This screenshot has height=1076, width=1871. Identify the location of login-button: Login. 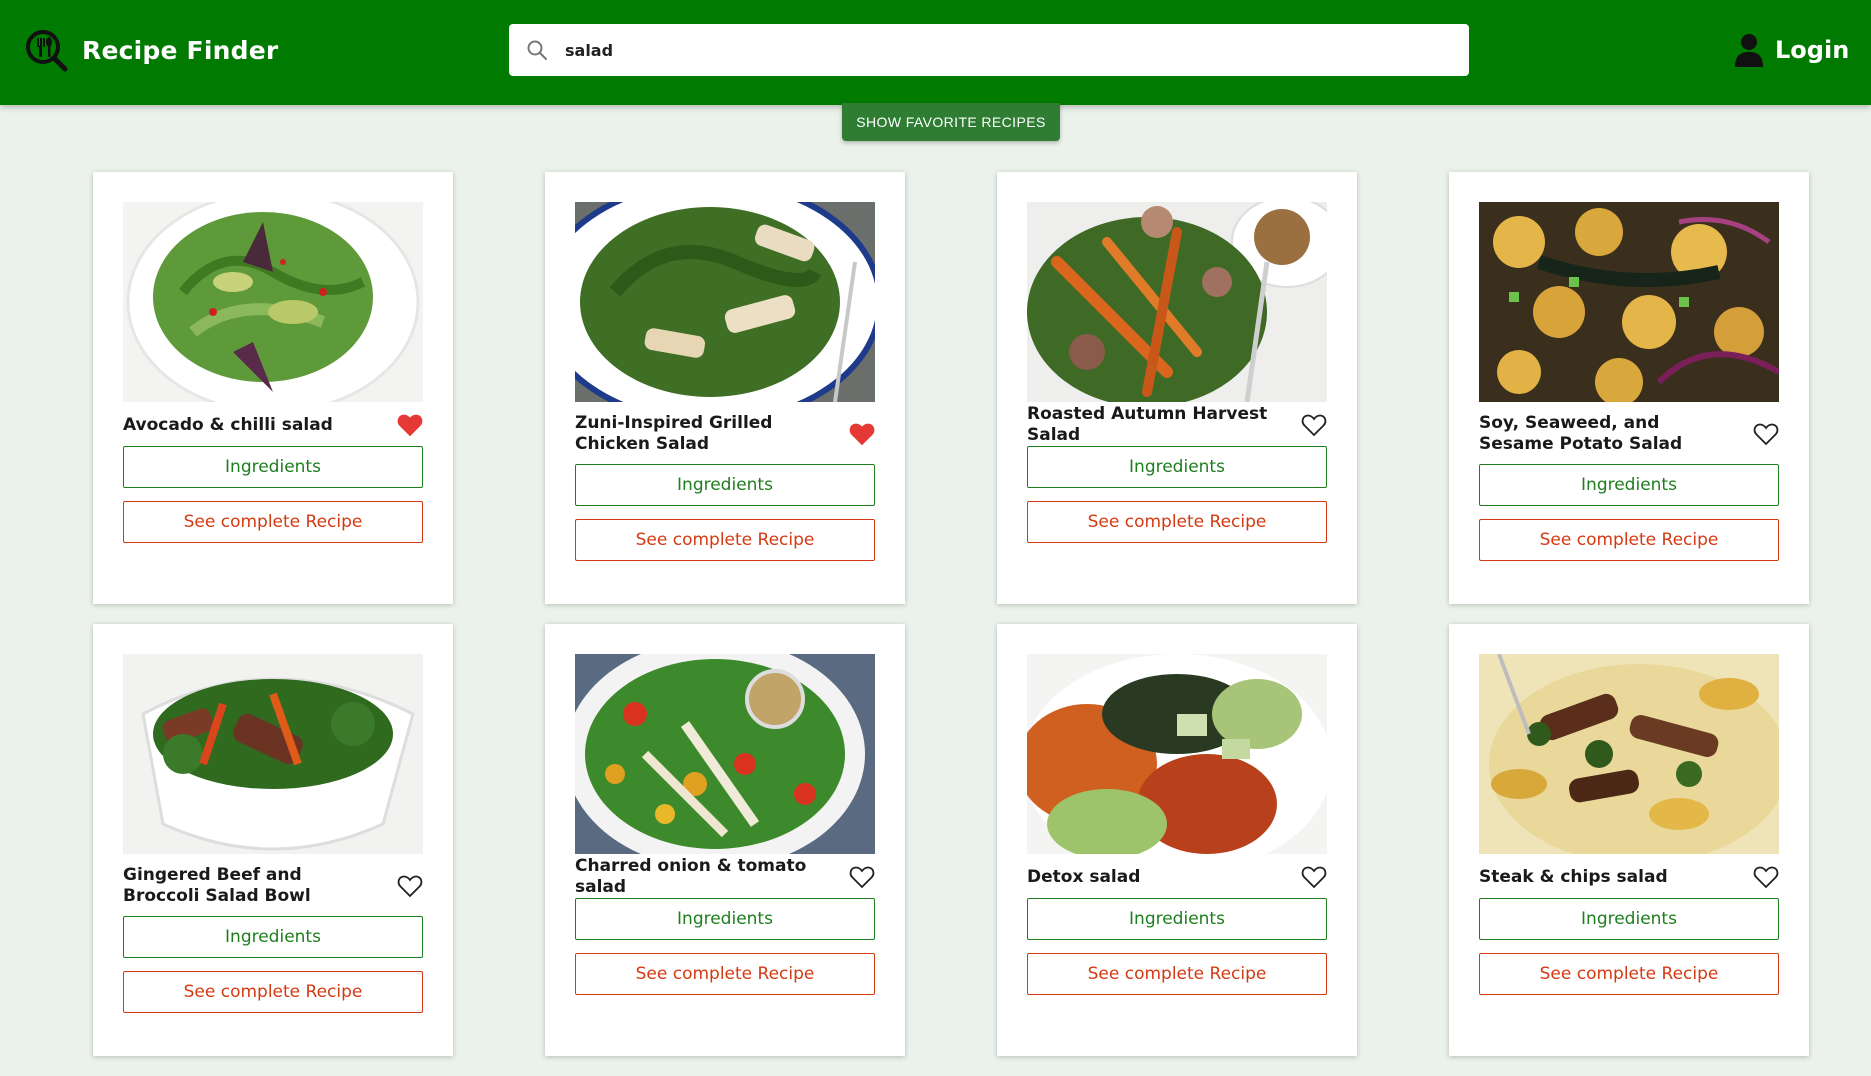
(1791, 50).